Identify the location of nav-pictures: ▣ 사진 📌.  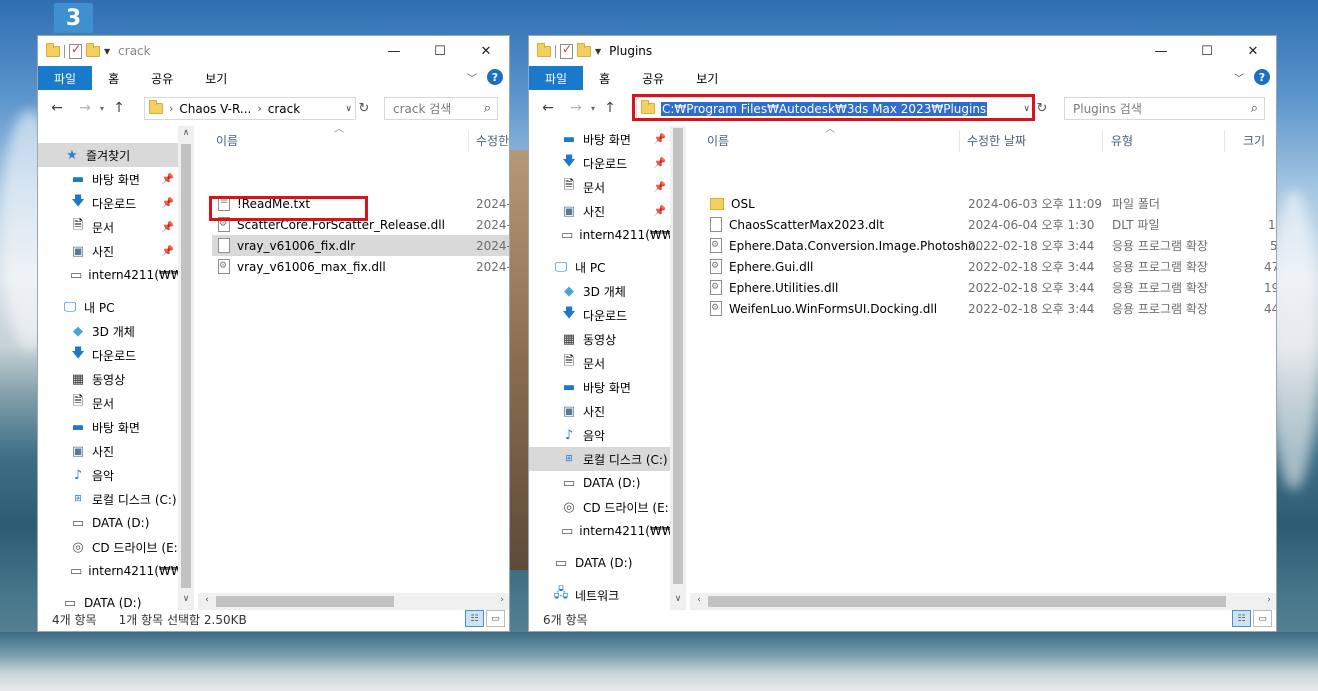
(599, 211).